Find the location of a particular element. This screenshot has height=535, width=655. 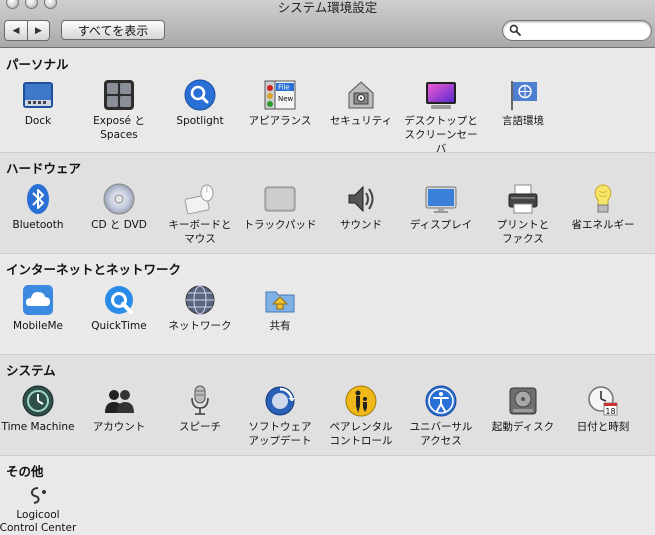

pane-software-update: ソフトウェア アップデート is located at coordinates (280, 416).